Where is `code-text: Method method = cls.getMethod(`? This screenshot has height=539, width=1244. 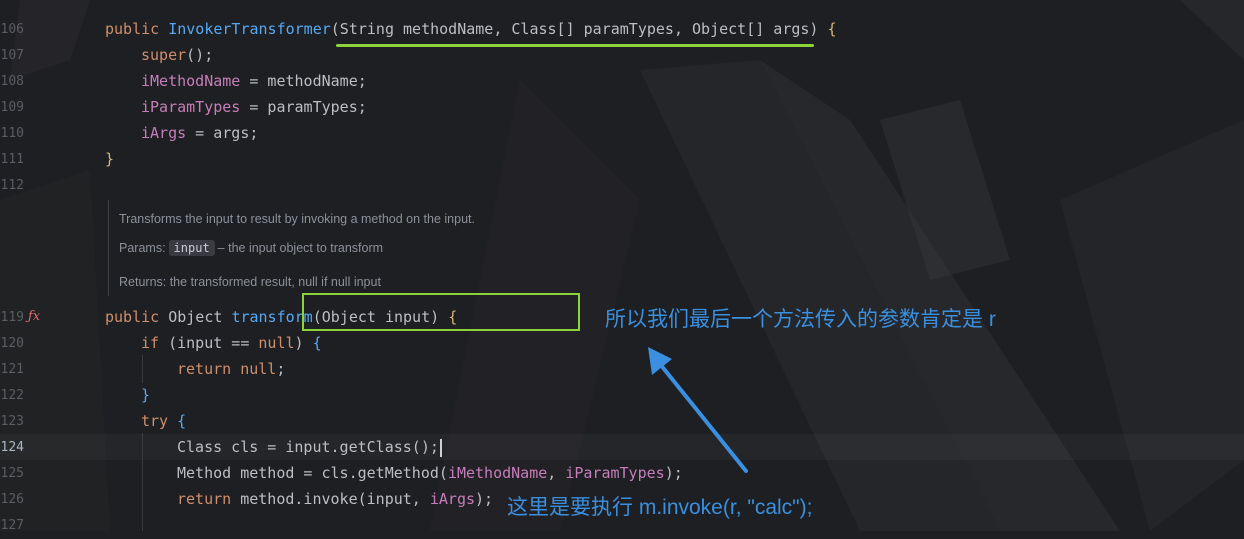
code-text: Method method = cls.getMethod( is located at coordinates (312, 473).